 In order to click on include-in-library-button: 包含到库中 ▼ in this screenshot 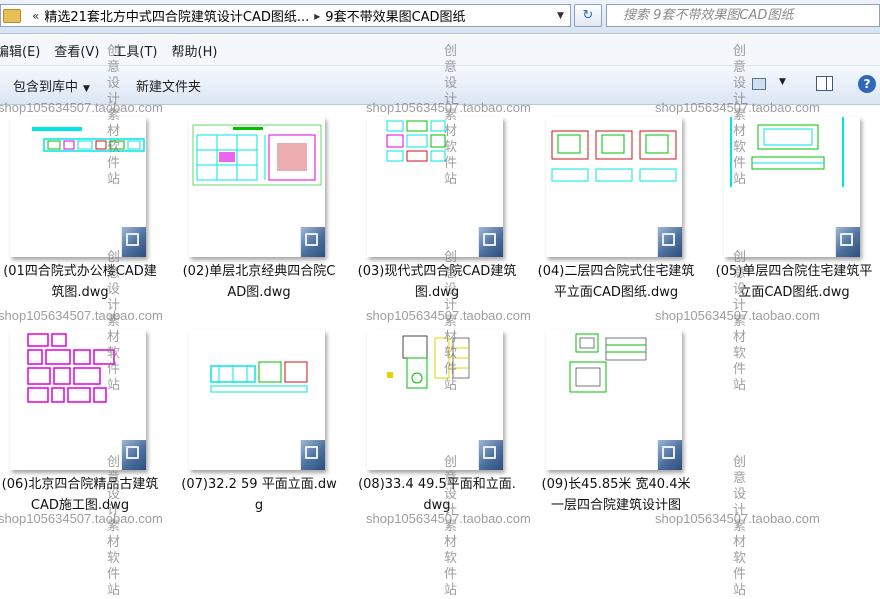, I will do `click(51, 85)`.